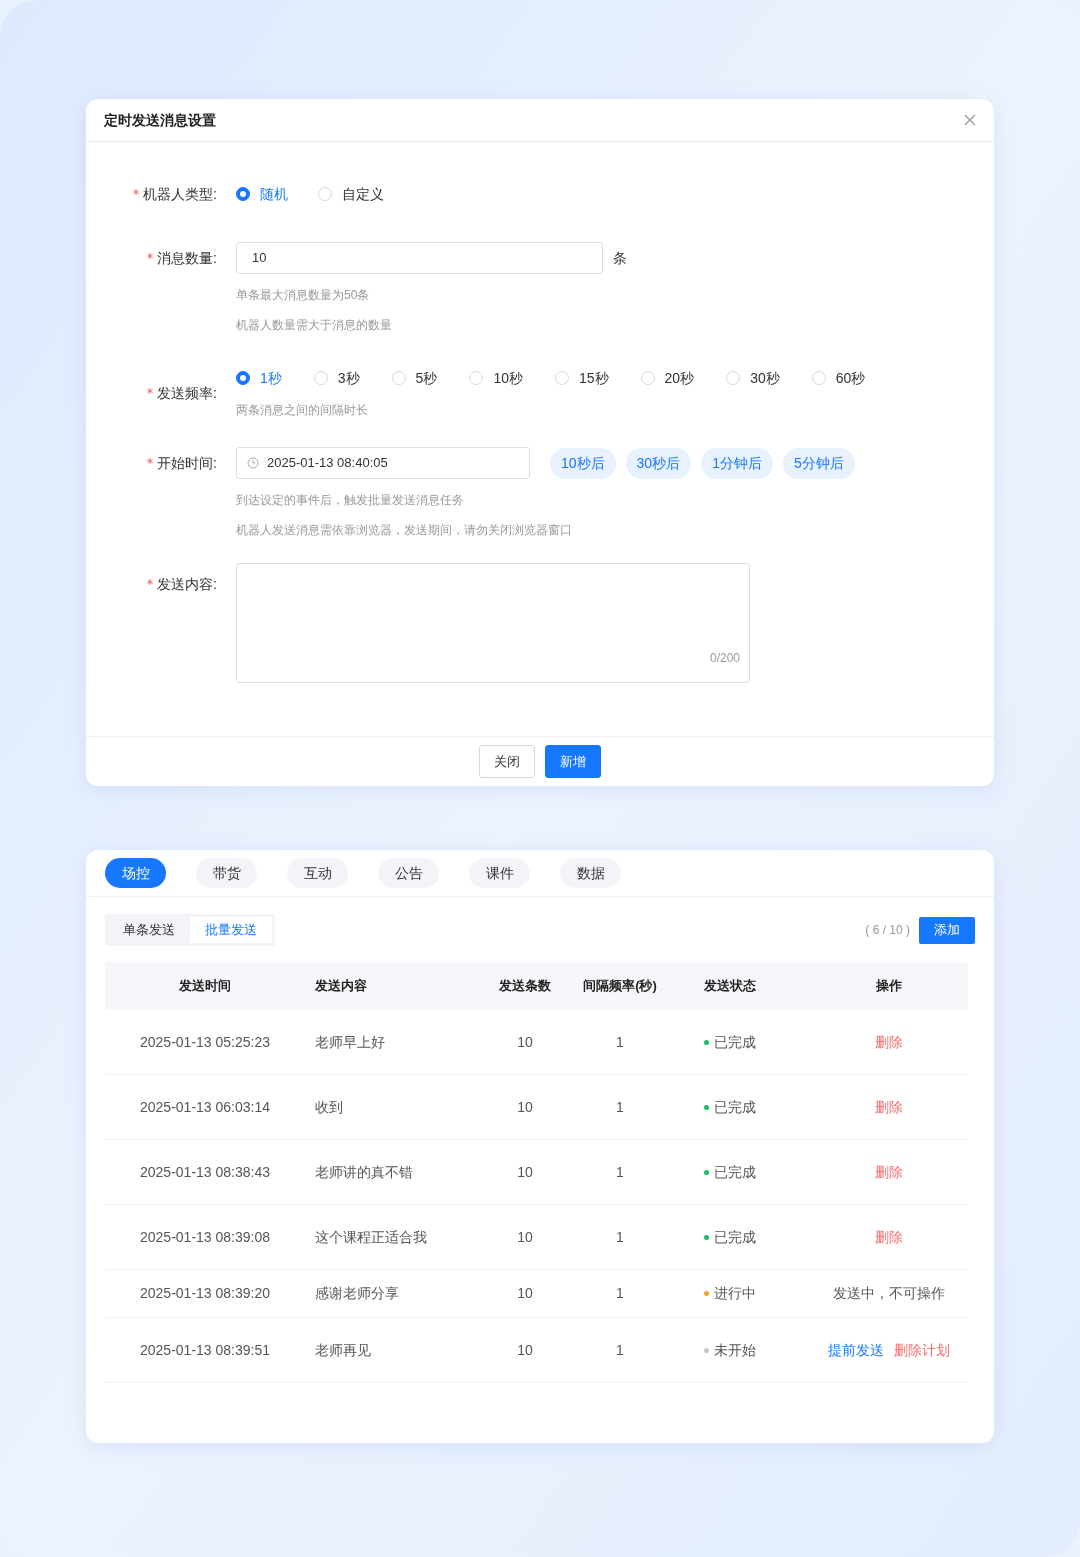 The width and height of the screenshot is (1080, 1557). Describe the element at coordinates (351, 194) in the screenshot. I see `radio-option: 自定义` at that location.